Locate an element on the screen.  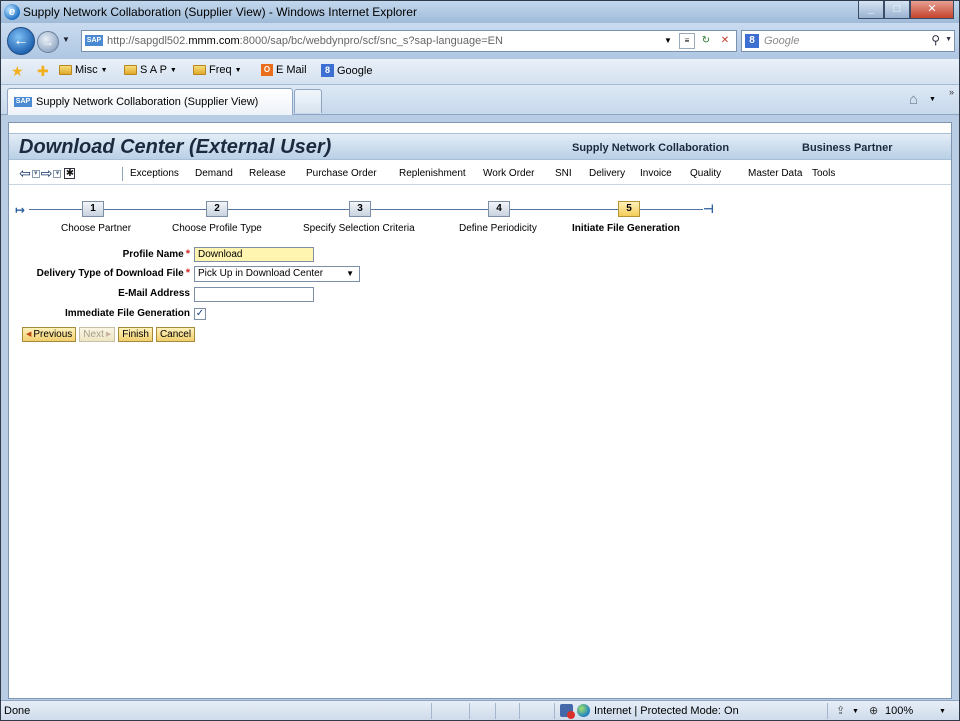
roadmap-step-4: 4 is located at coordinates (499, 209).